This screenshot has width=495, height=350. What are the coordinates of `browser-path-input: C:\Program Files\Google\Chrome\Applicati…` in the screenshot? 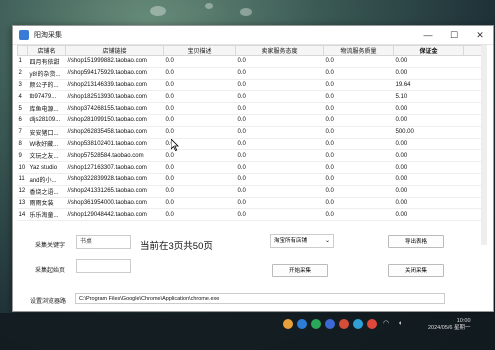 It's located at (260, 298).